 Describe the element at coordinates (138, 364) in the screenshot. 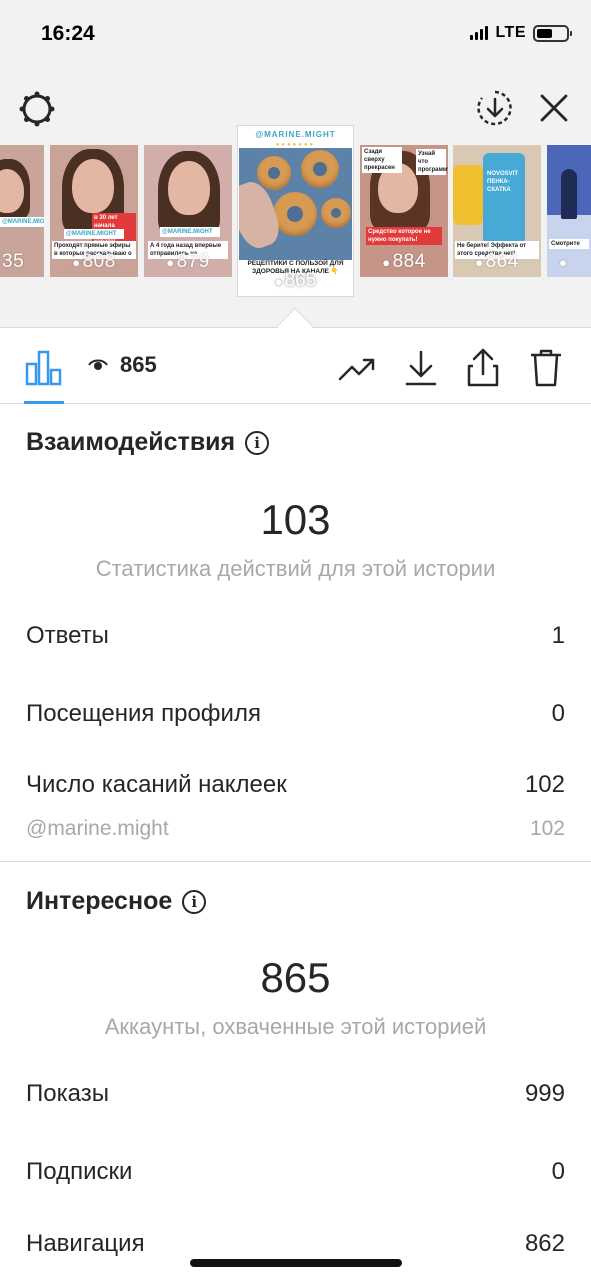

I see `views-count: 865` at that location.